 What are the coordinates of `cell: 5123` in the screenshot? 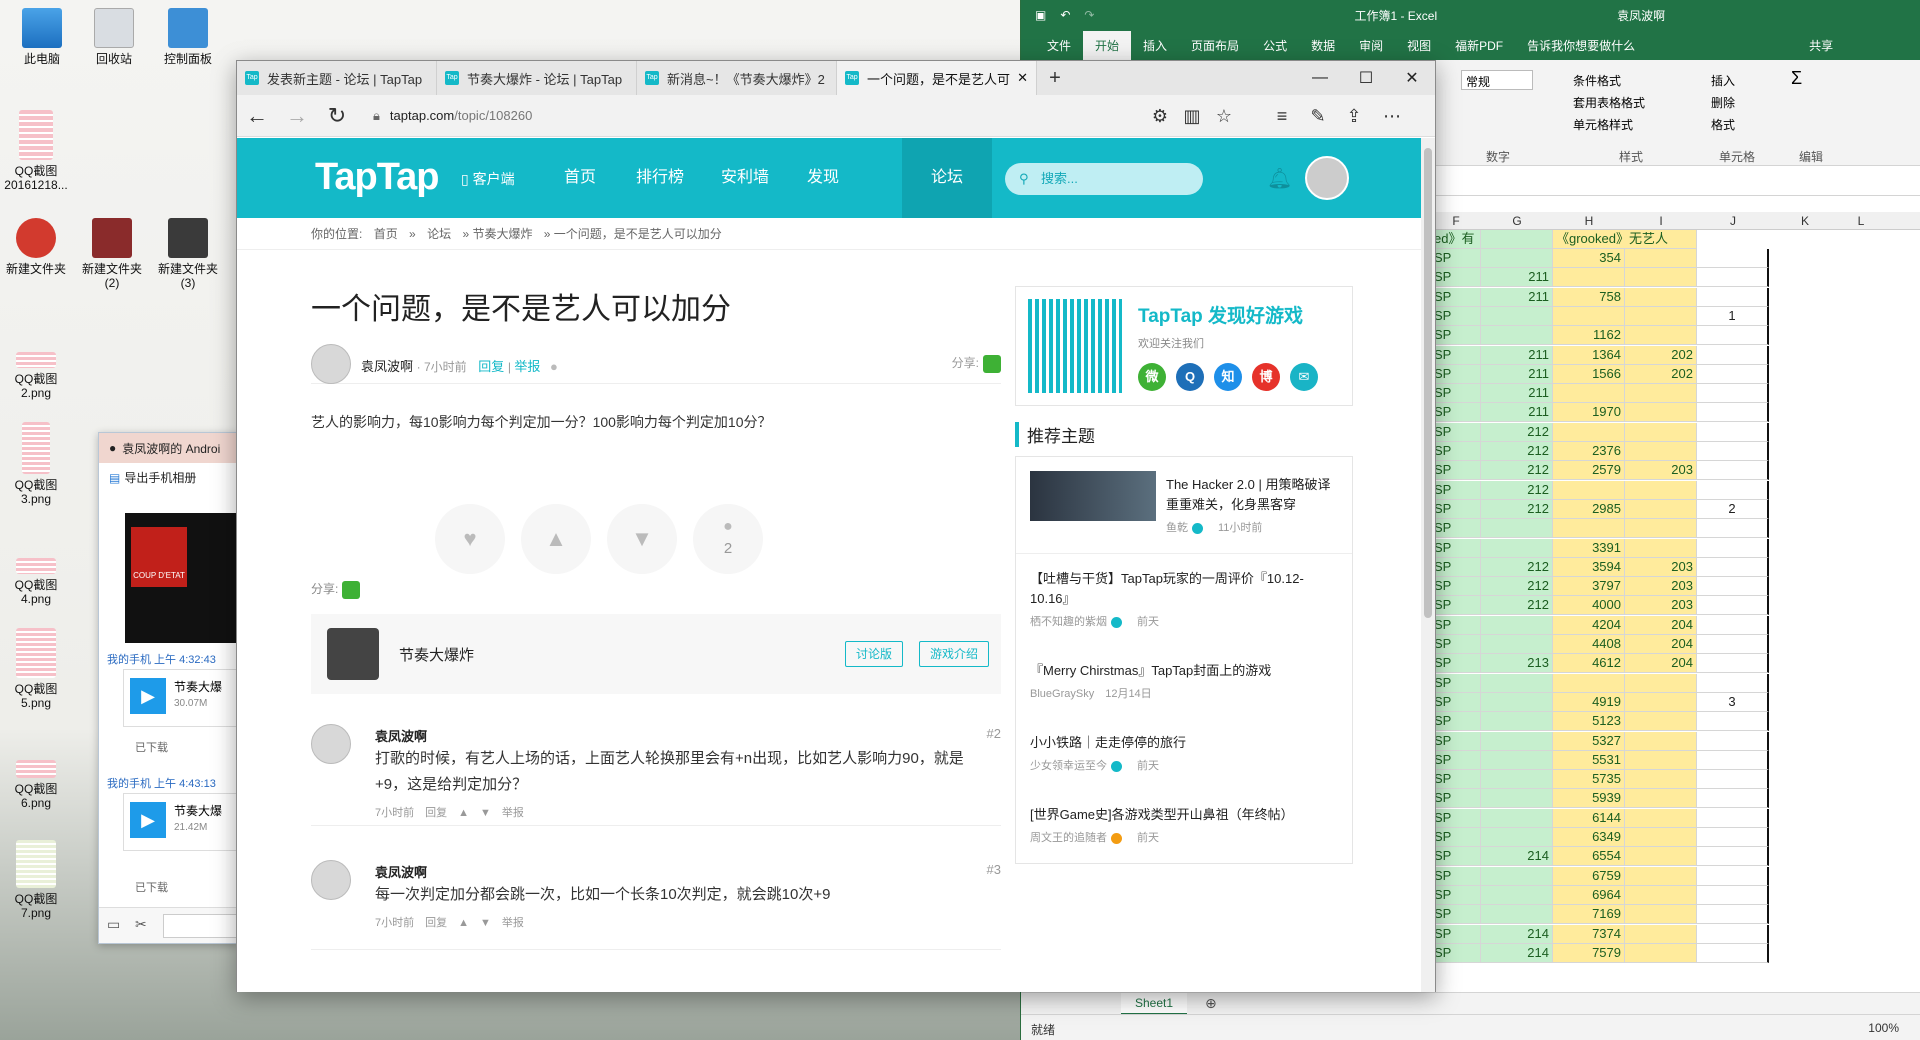 It's located at (1589, 722).